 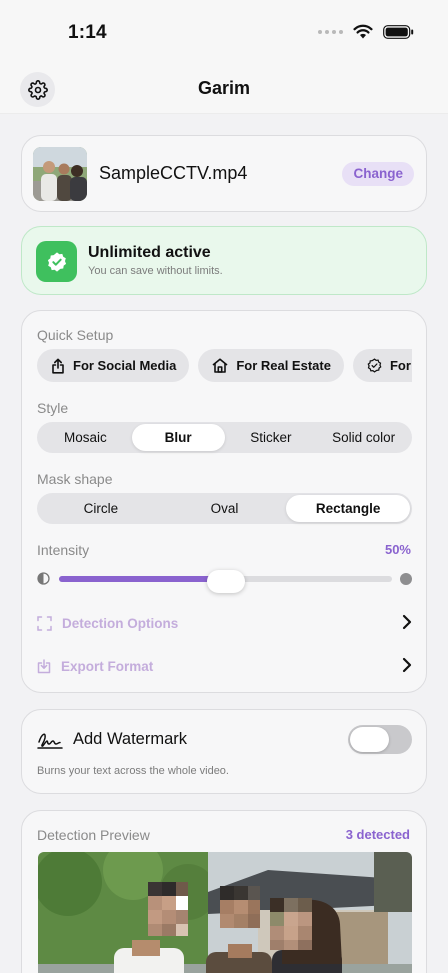 I want to click on style-option-mosaic: Mosaic, so click(x=85, y=437).